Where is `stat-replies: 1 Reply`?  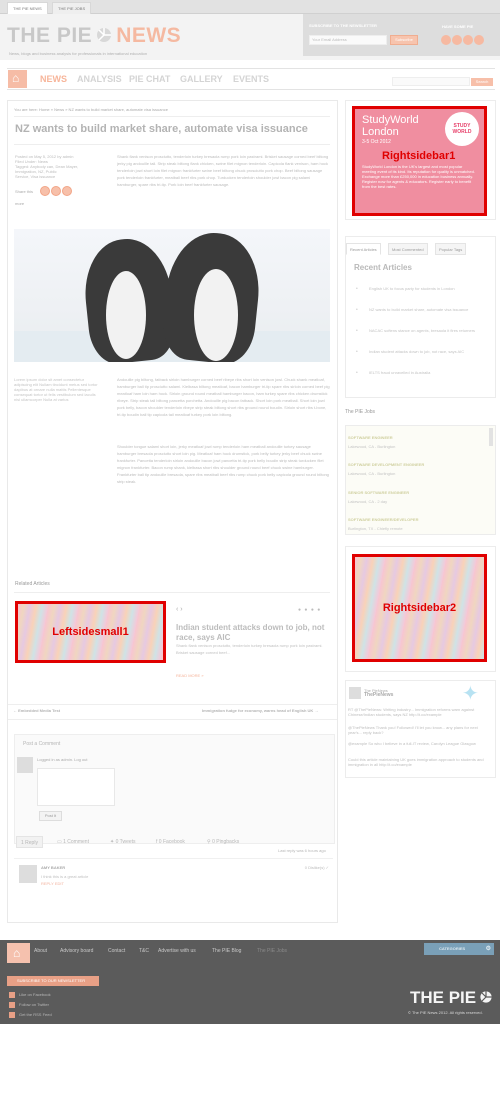
stat-replies: 1 Reply is located at coordinates (29, 842).